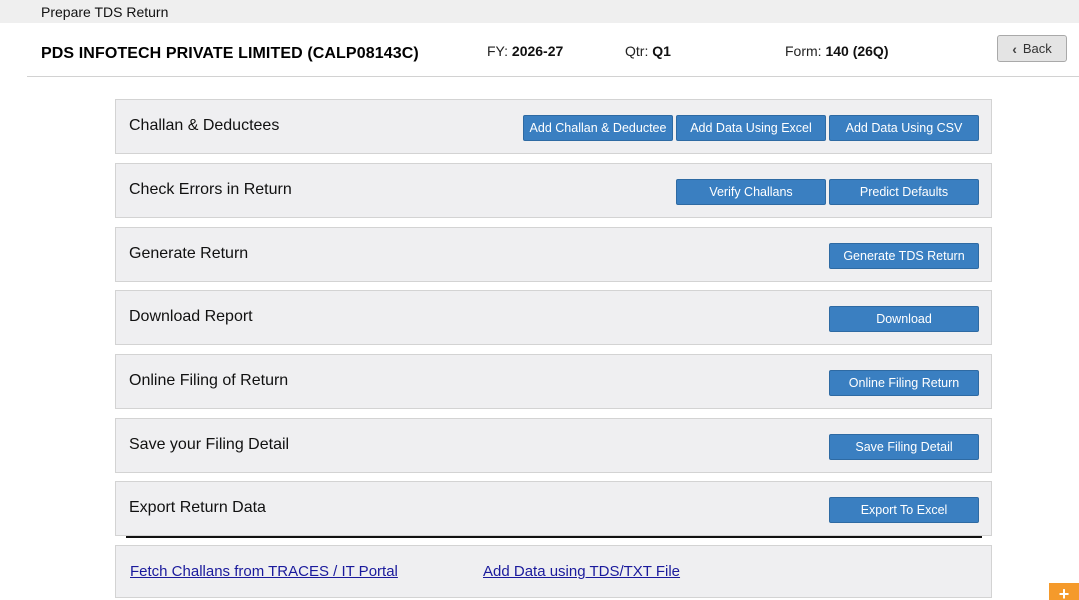 This screenshot has width=1079, height=600. I want to click on section-label: Check Errors in Return, so click(210, 189).